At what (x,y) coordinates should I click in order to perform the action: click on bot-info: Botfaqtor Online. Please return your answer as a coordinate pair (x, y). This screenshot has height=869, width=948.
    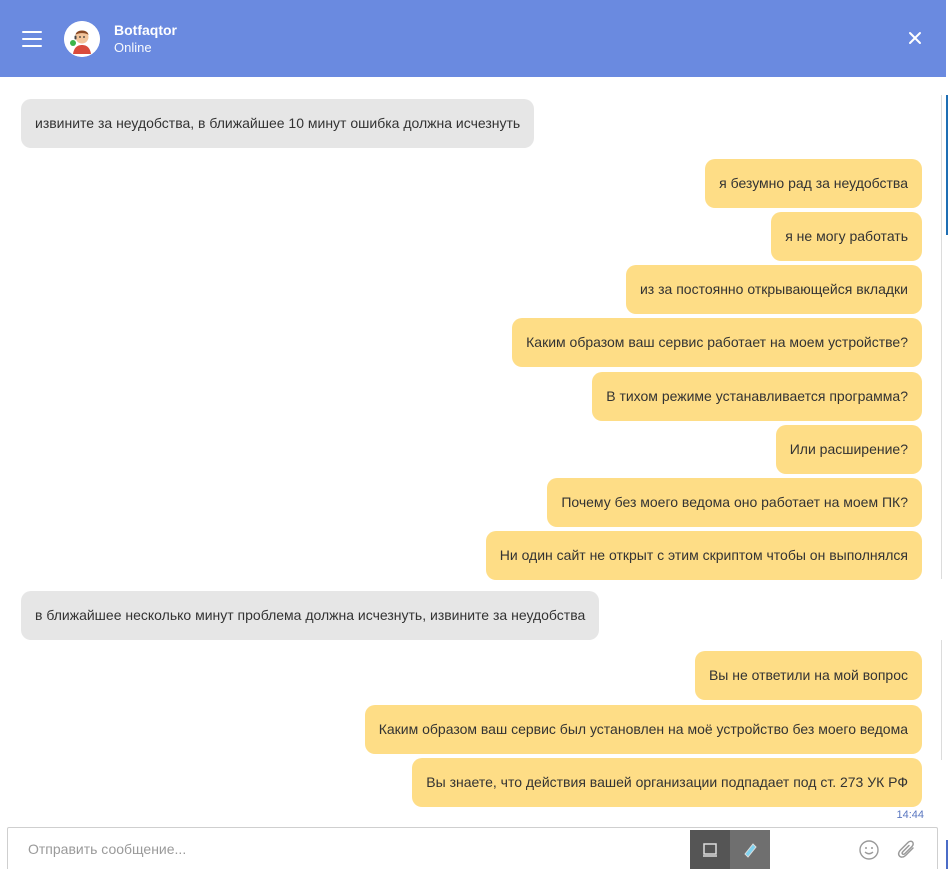
    Looking at the image, I should click on (145, 39).